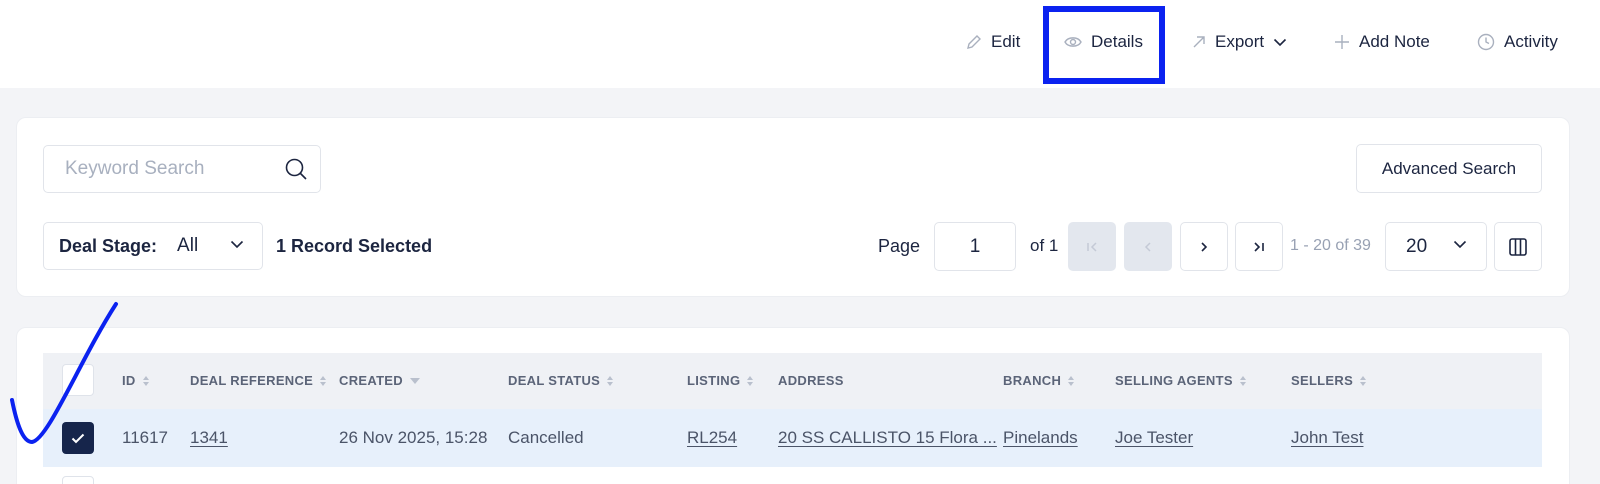 This screenshot has height=484, width=1600. What do you see at coordinates (159, 169) in the screenshot?
I see `search-input` at bounding box center [159, 169].